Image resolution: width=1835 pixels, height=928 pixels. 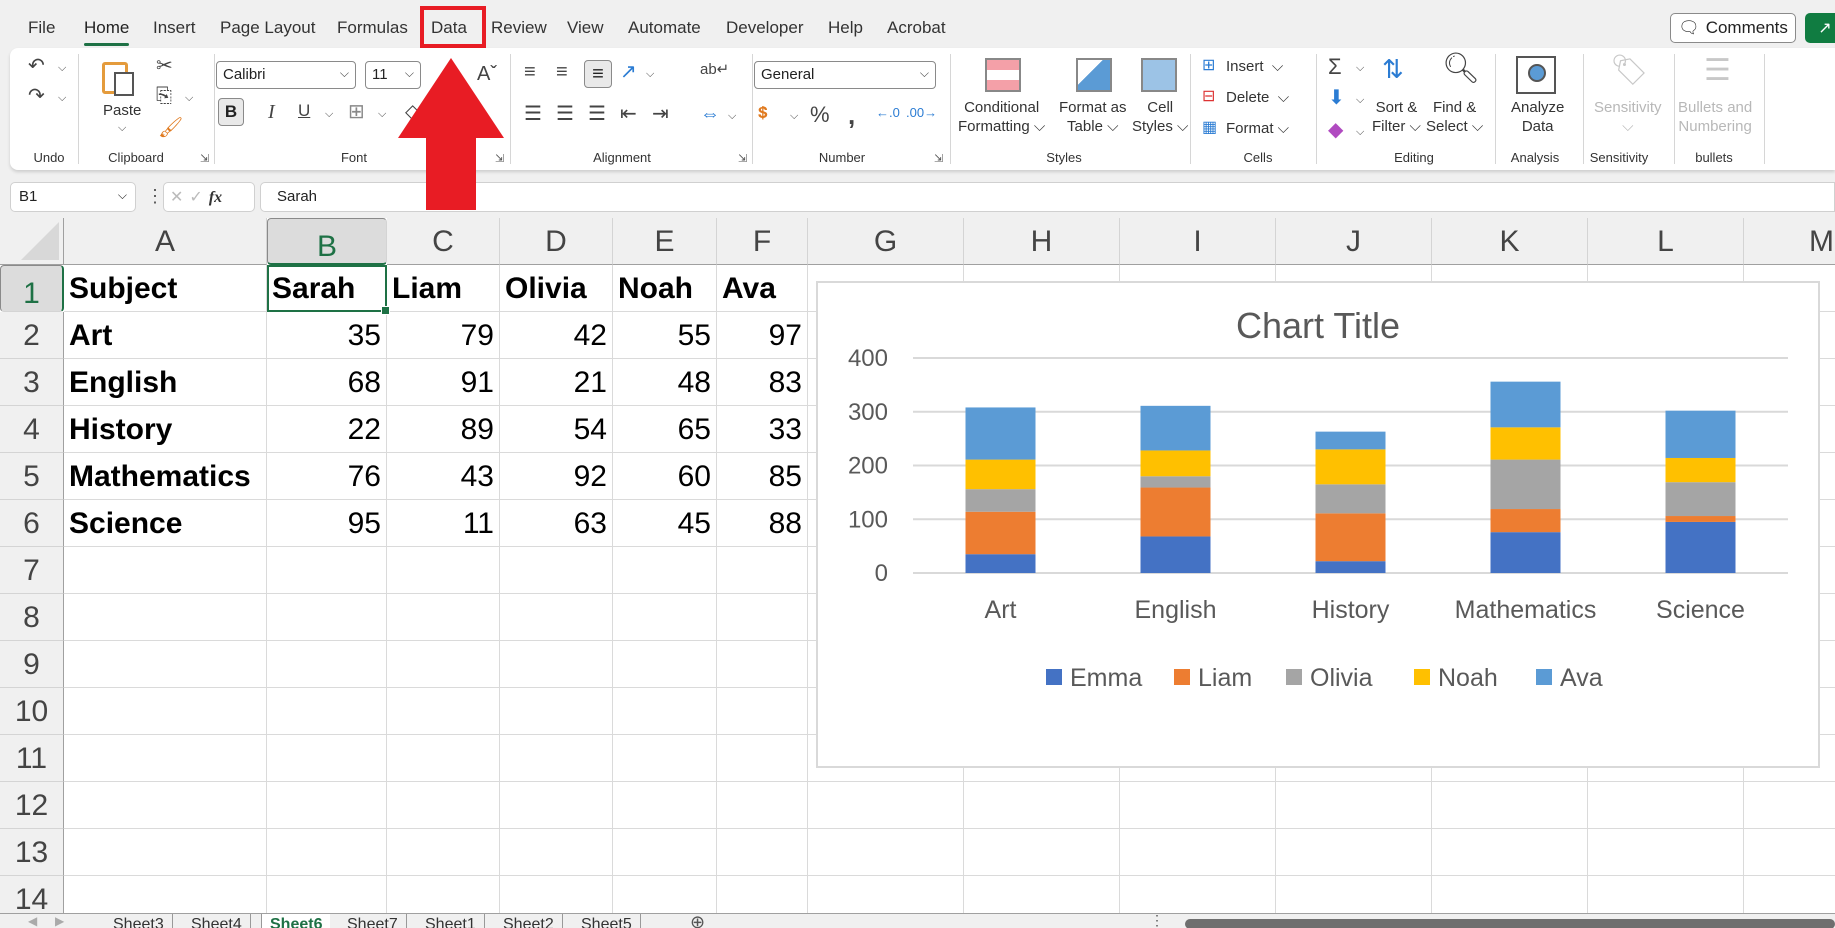 What do you see at coordinates (59, 921) in the screenshot?
I see `scroll-right-icon: ▶` at bounding box center [59, 921].